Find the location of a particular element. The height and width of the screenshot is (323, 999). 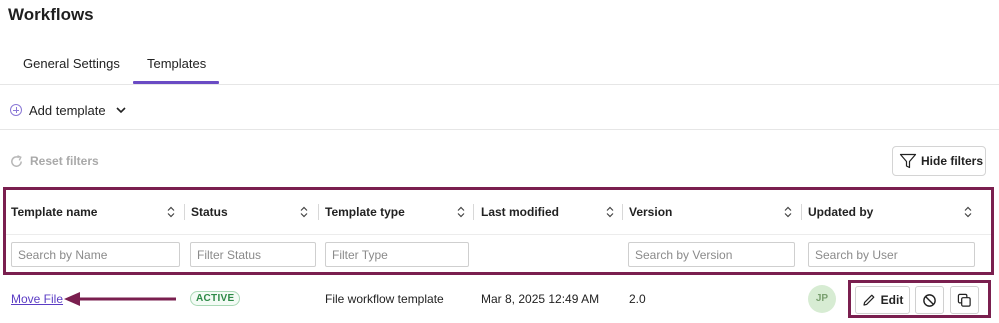

table-filter-row is located at coordinates (498, 253).